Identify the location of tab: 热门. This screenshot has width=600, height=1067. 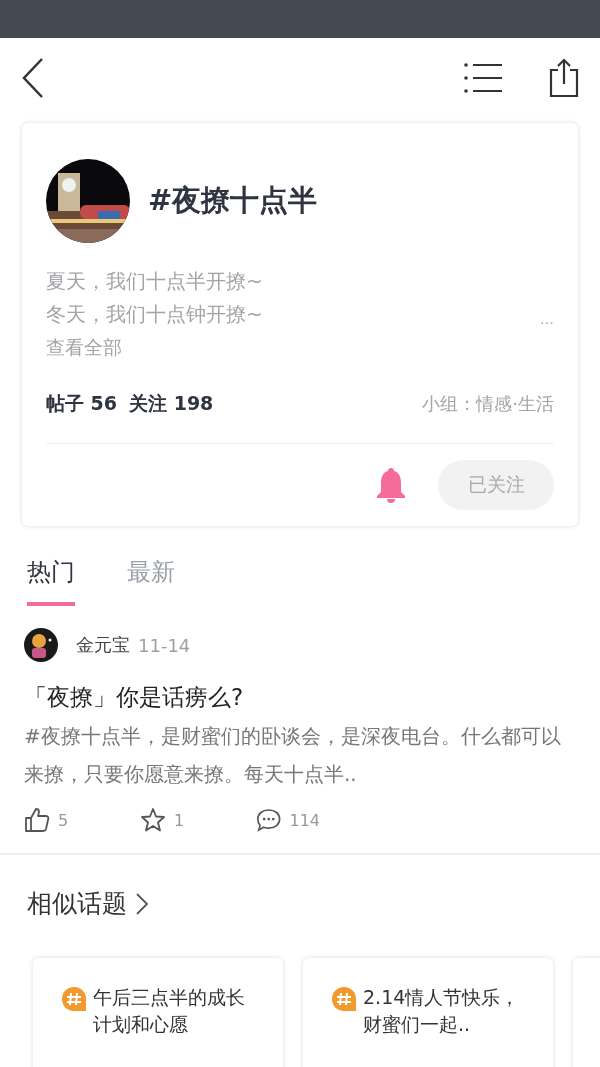
(51, 581).